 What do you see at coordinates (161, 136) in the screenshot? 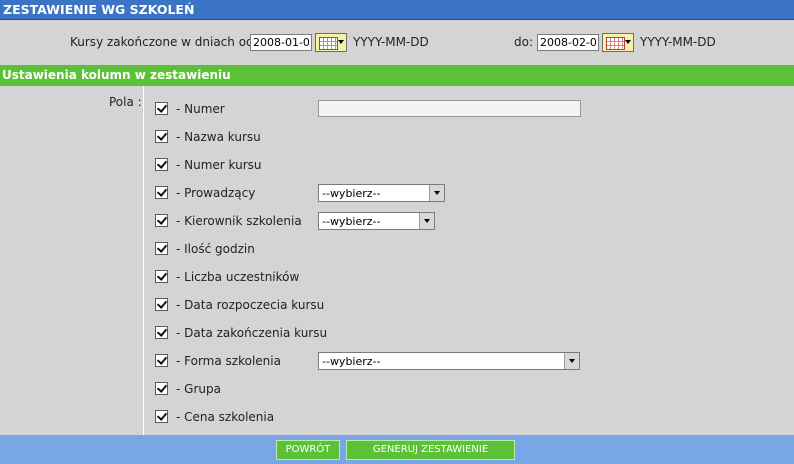
I see `checkbox-nazwa-kursu` at bounding box center [161, 136].